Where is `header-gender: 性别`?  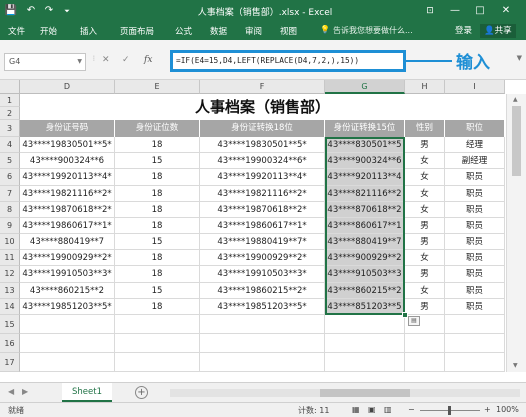
header-gender: 性别 is located at coordinates (425, 128).